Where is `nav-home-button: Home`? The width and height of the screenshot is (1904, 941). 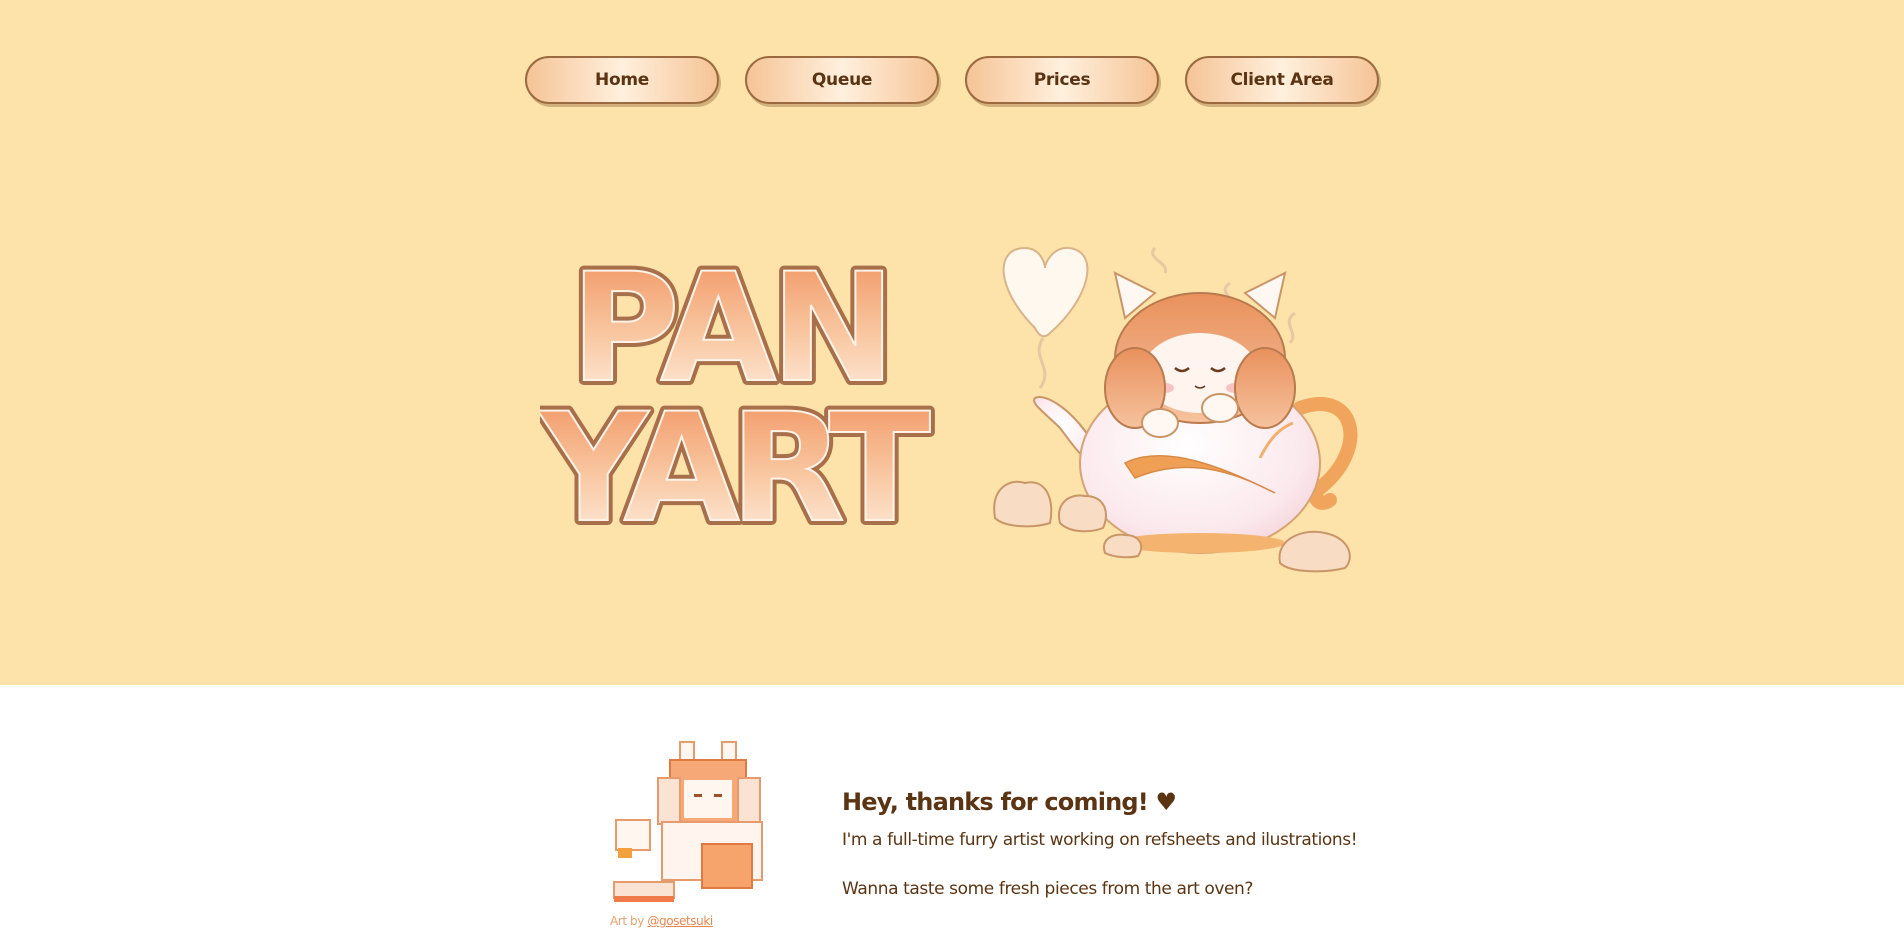
nav-home-button: Home is located at coordinates (622, 80).